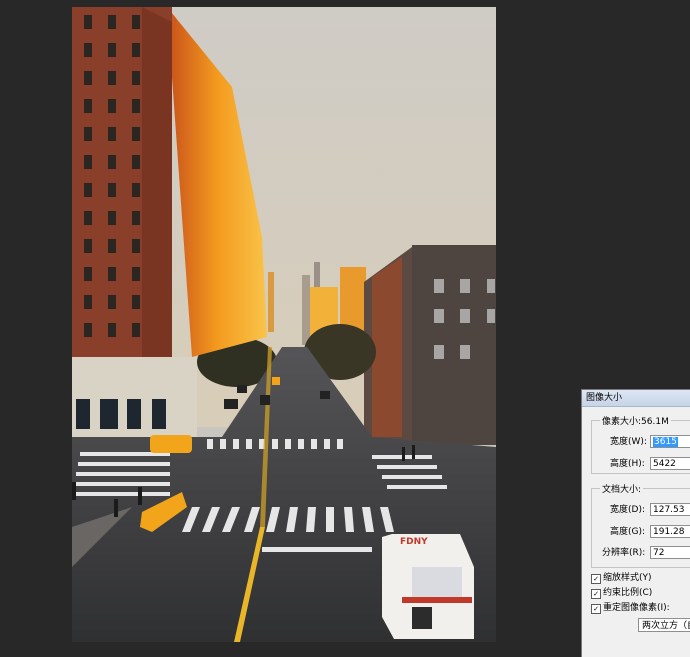 This screenshot has width=690, height=657. Describe the element at coordinates (636, 398) in the screenshot. I see `dialog-title: 图像大小` at that location.